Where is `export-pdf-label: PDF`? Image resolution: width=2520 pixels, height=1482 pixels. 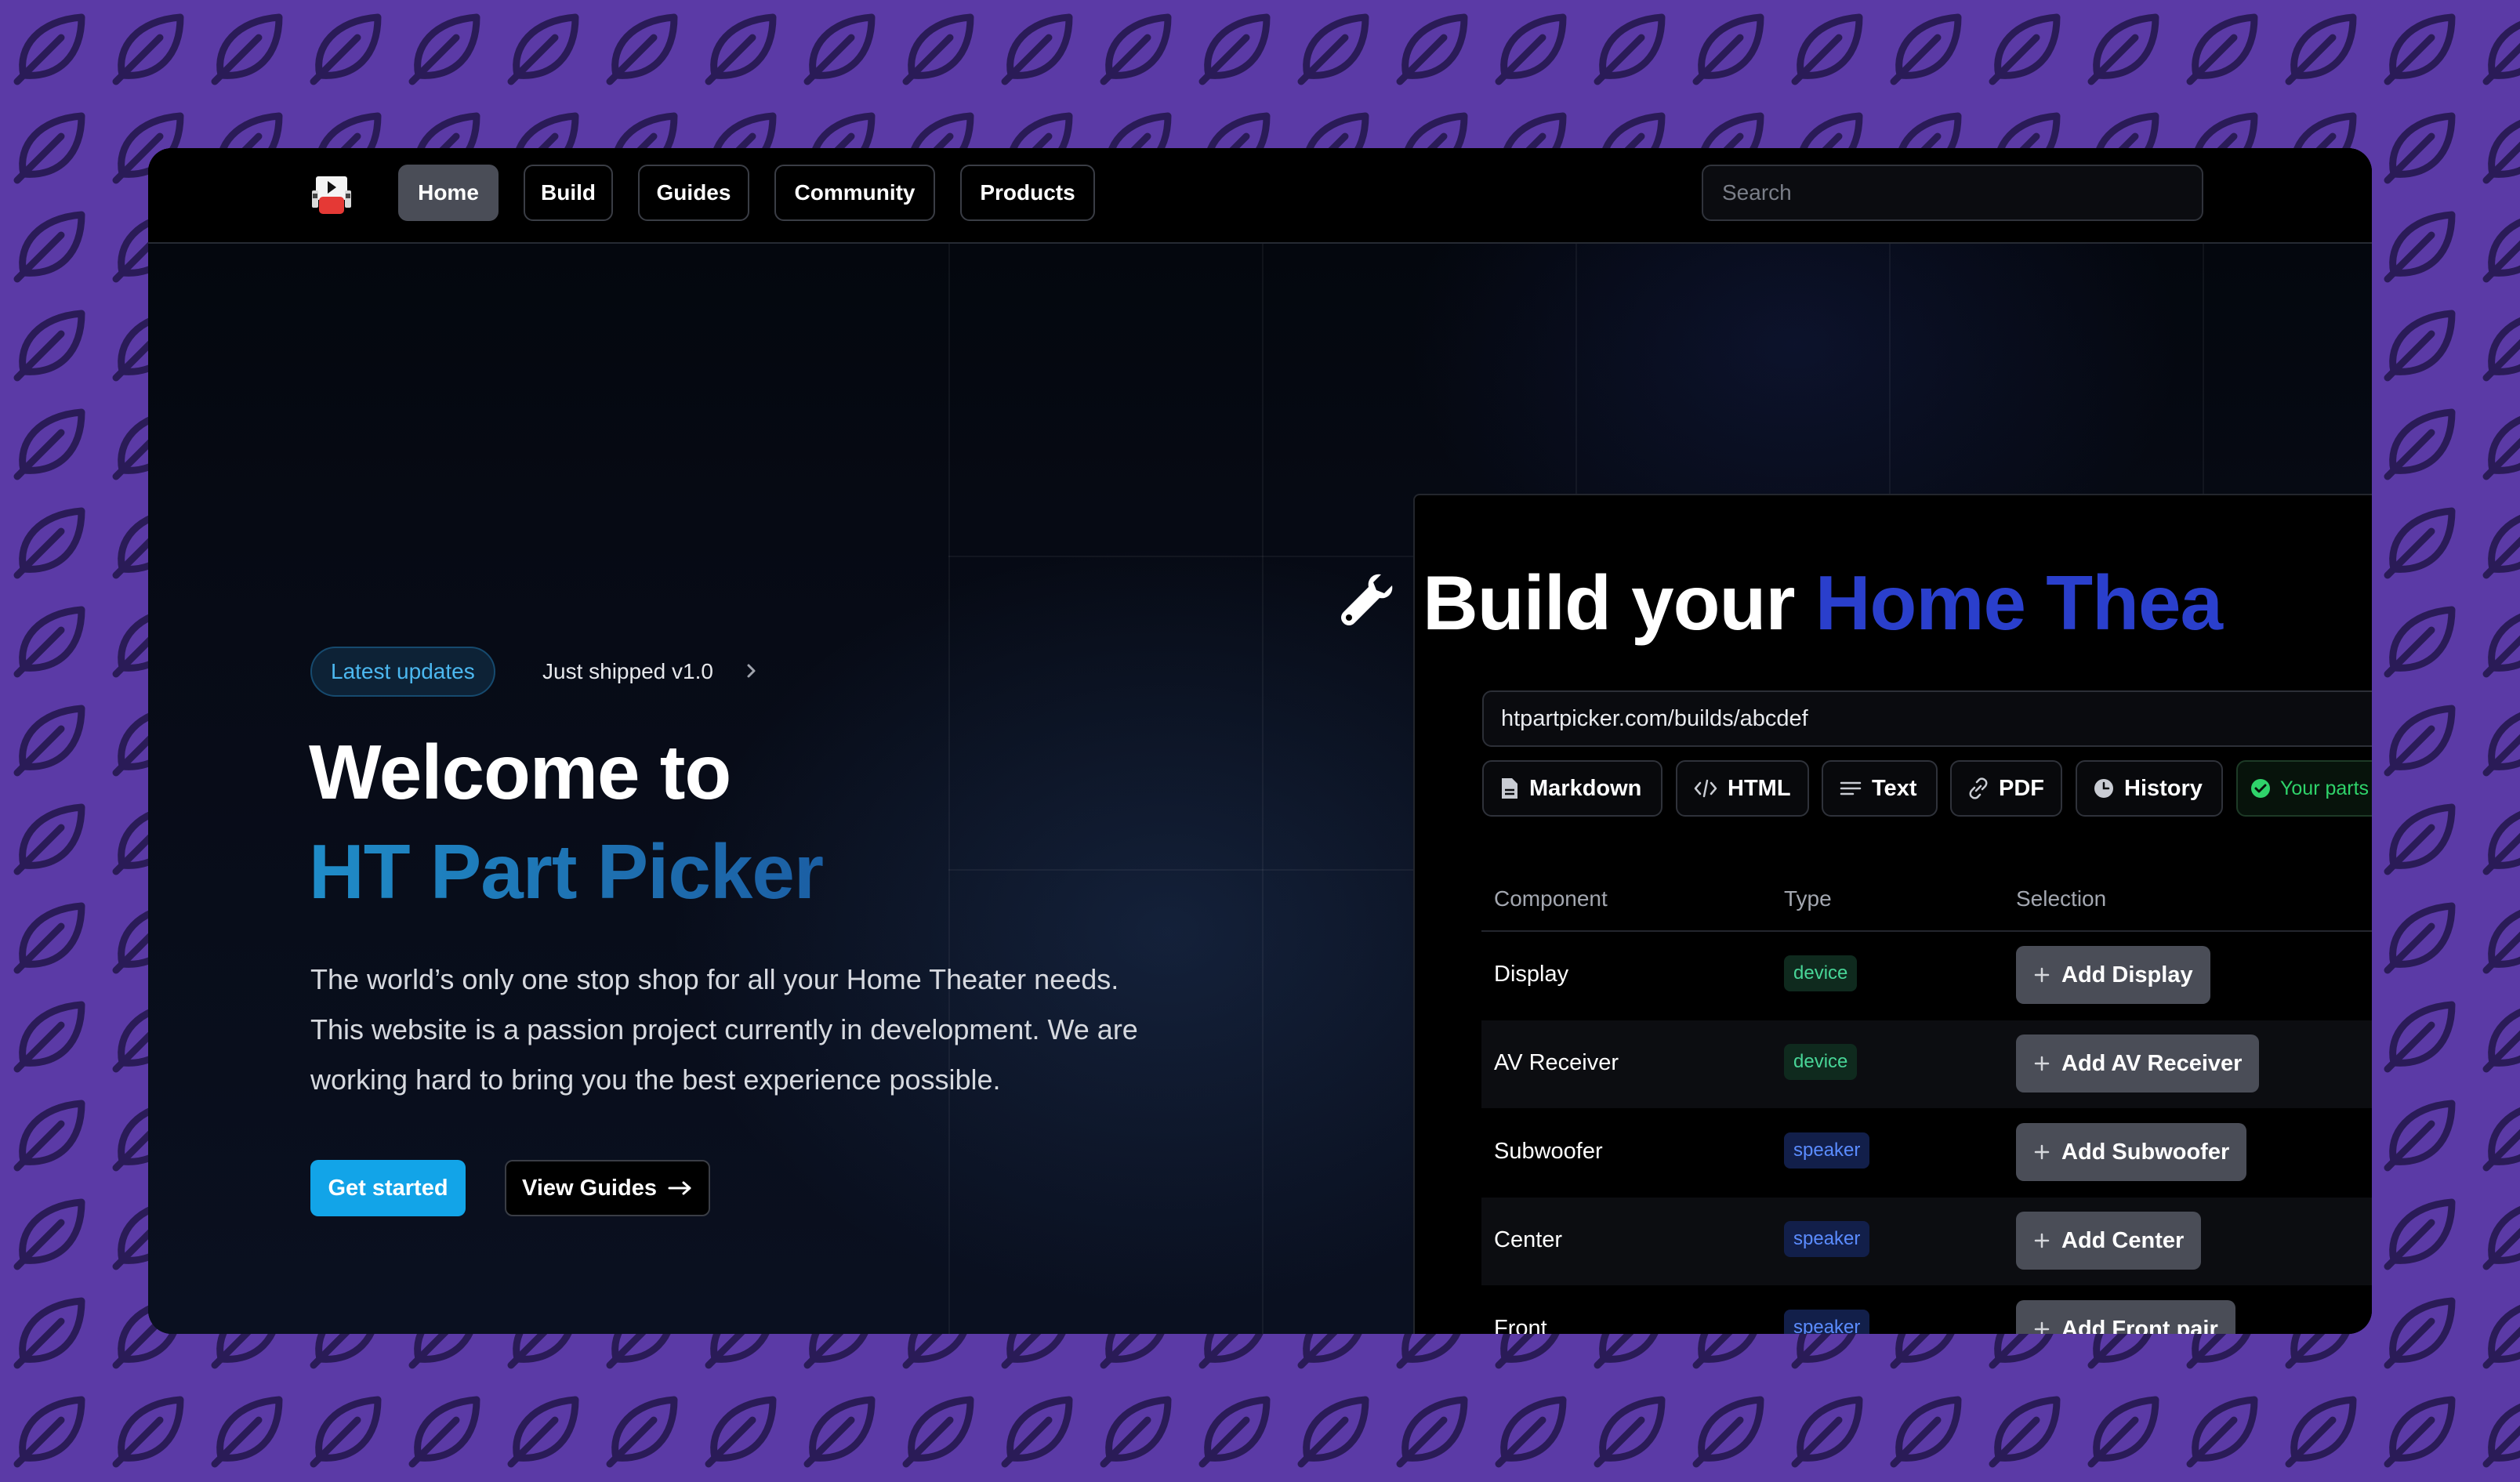 export-pdf-label: PDF is located at coordinates (2021, 788).